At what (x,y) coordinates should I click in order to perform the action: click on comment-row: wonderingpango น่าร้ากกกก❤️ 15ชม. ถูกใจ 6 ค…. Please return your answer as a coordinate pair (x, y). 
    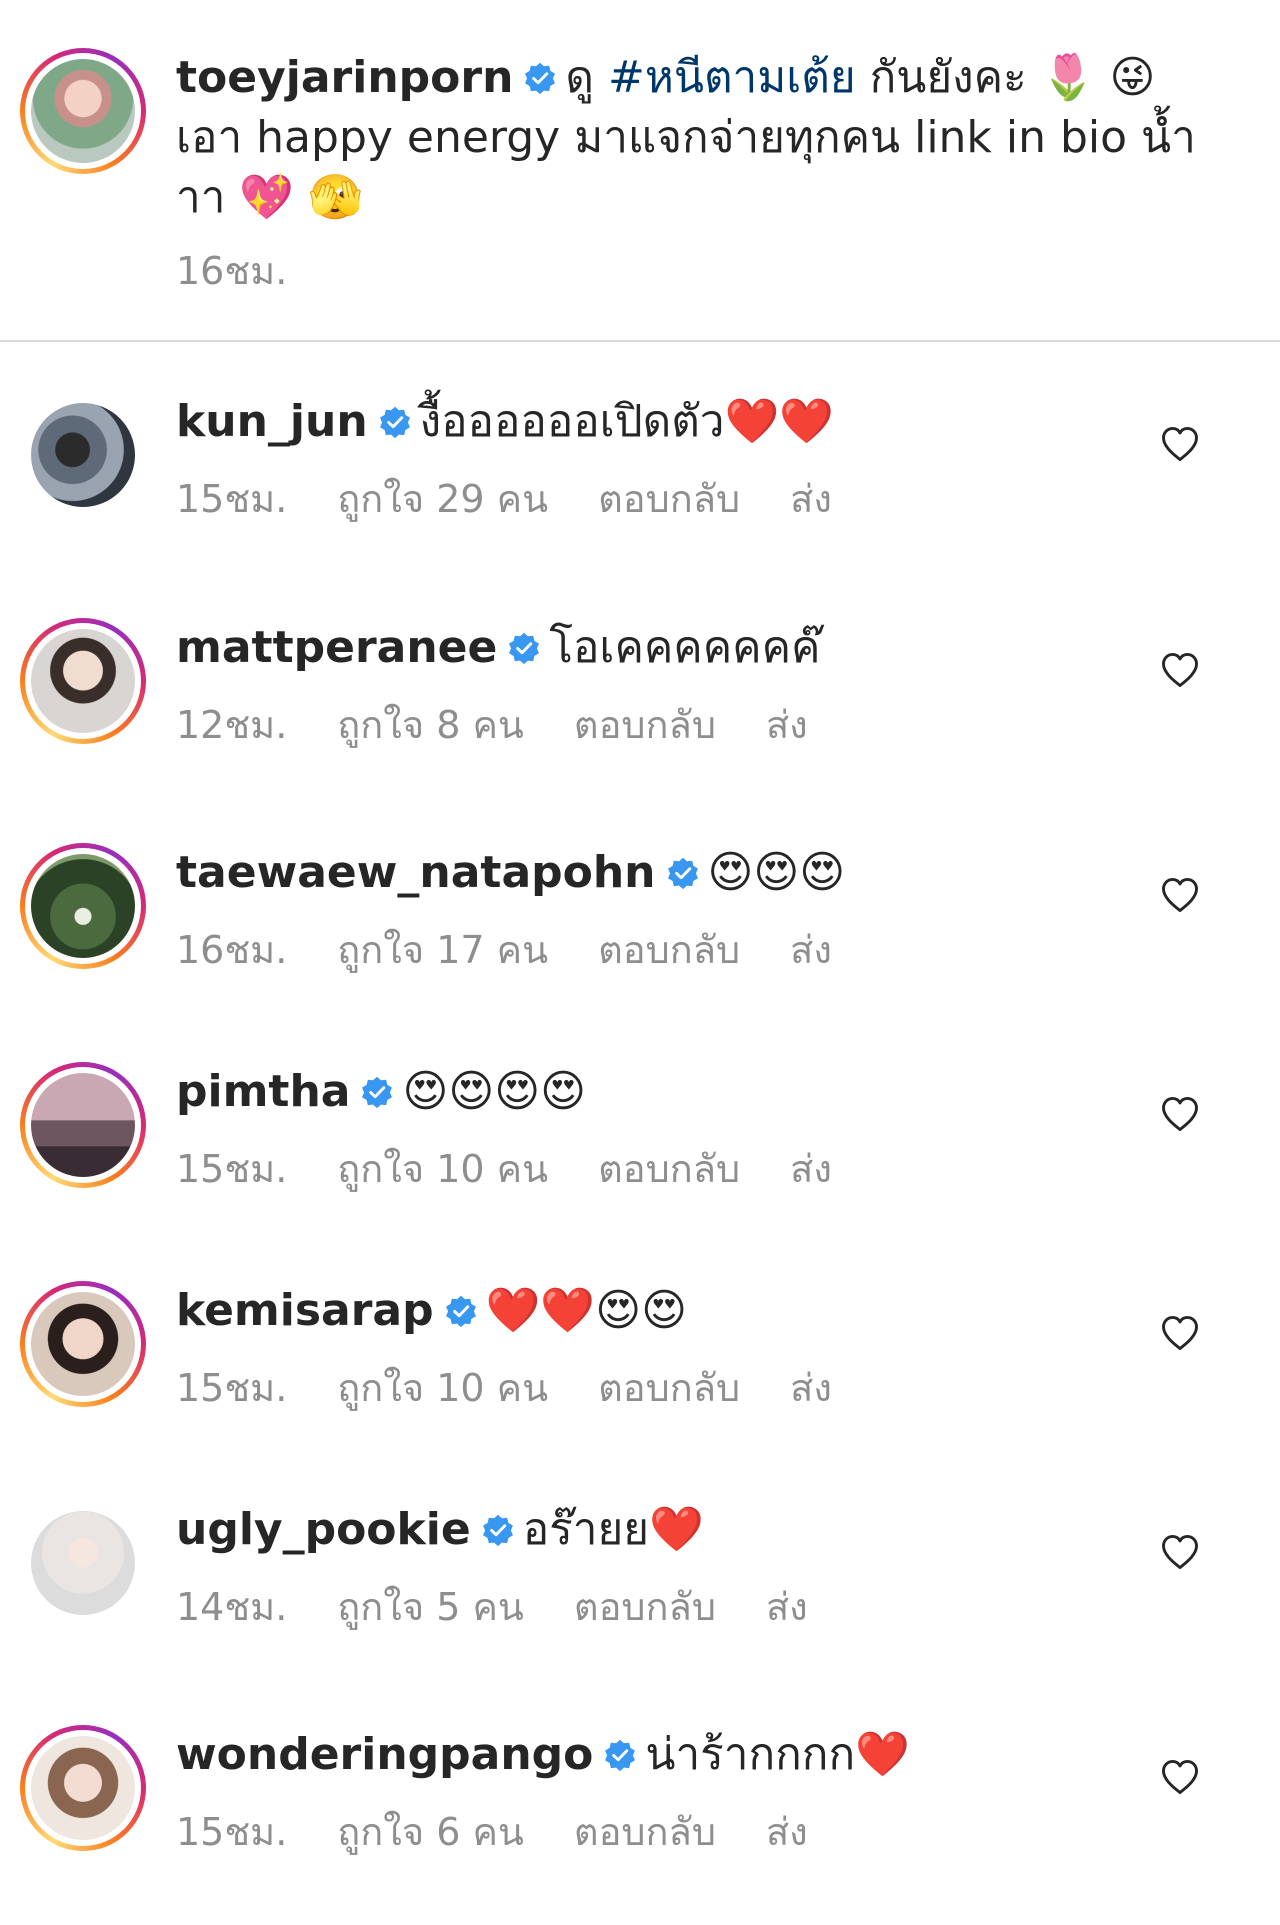
    Looking at the image, I should click on (640, 1825).